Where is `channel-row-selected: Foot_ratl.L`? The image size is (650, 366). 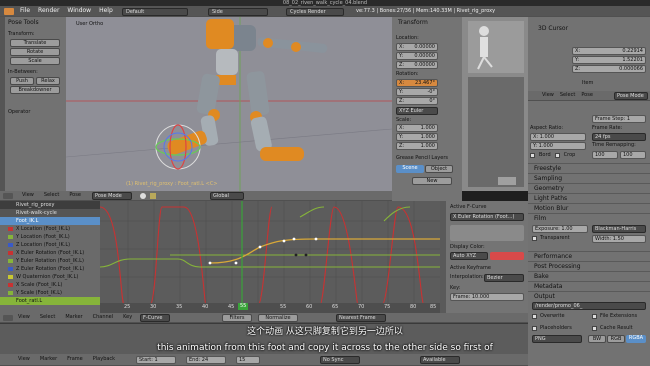
channel-row-selected: Foot_ratl.L is located at coordinates (50, 301).